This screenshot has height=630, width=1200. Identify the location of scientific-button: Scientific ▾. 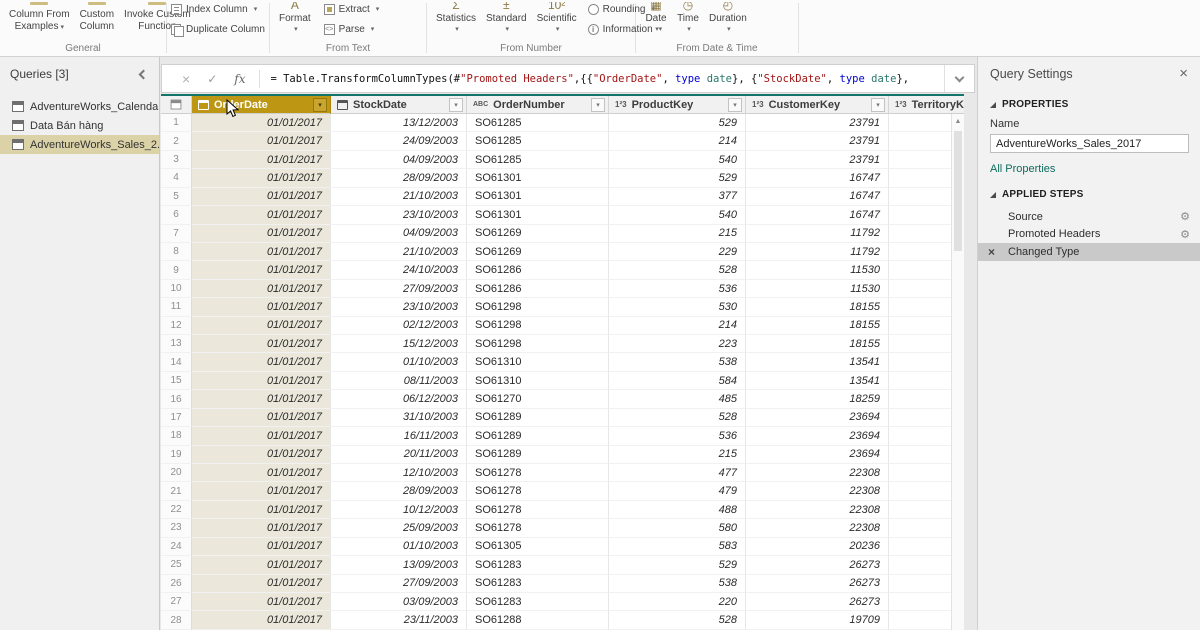
(557, 22).